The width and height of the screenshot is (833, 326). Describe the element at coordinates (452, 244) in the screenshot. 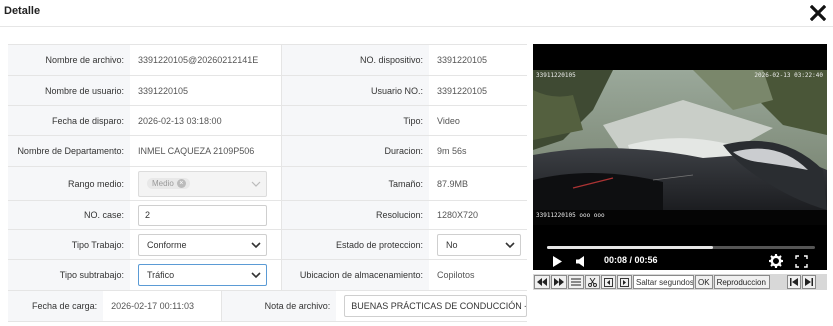

I see `protection-state-selected: No` at that location.